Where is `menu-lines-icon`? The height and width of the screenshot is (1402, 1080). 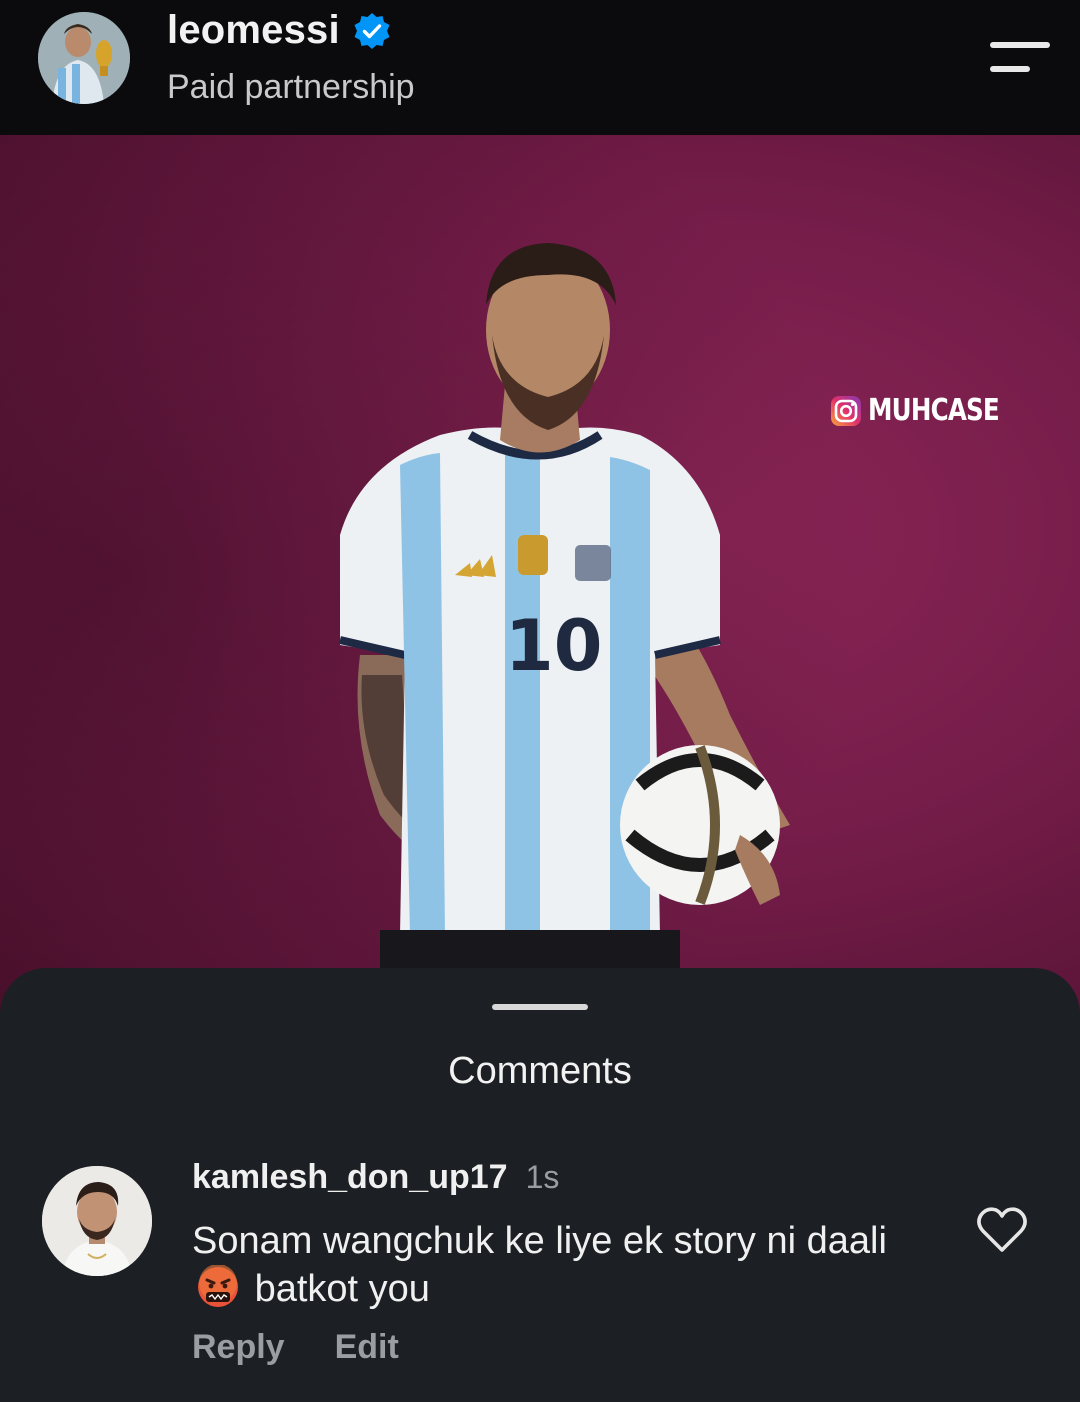
menu-lines-icon is located at coordinates (1019, 60).